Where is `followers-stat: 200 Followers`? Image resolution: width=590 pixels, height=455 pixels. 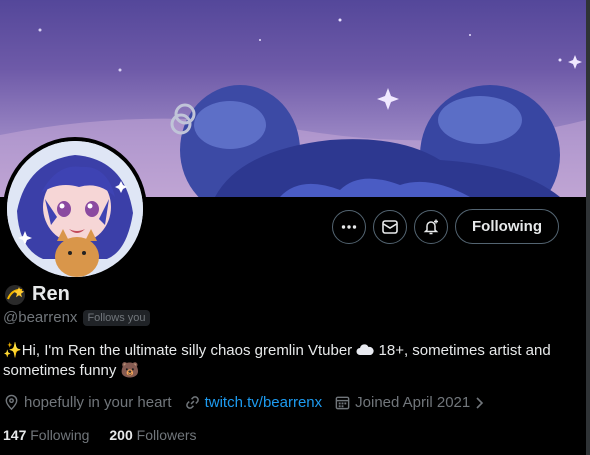
followers-stat: 200 Followers is located at coordinates (152, 435).